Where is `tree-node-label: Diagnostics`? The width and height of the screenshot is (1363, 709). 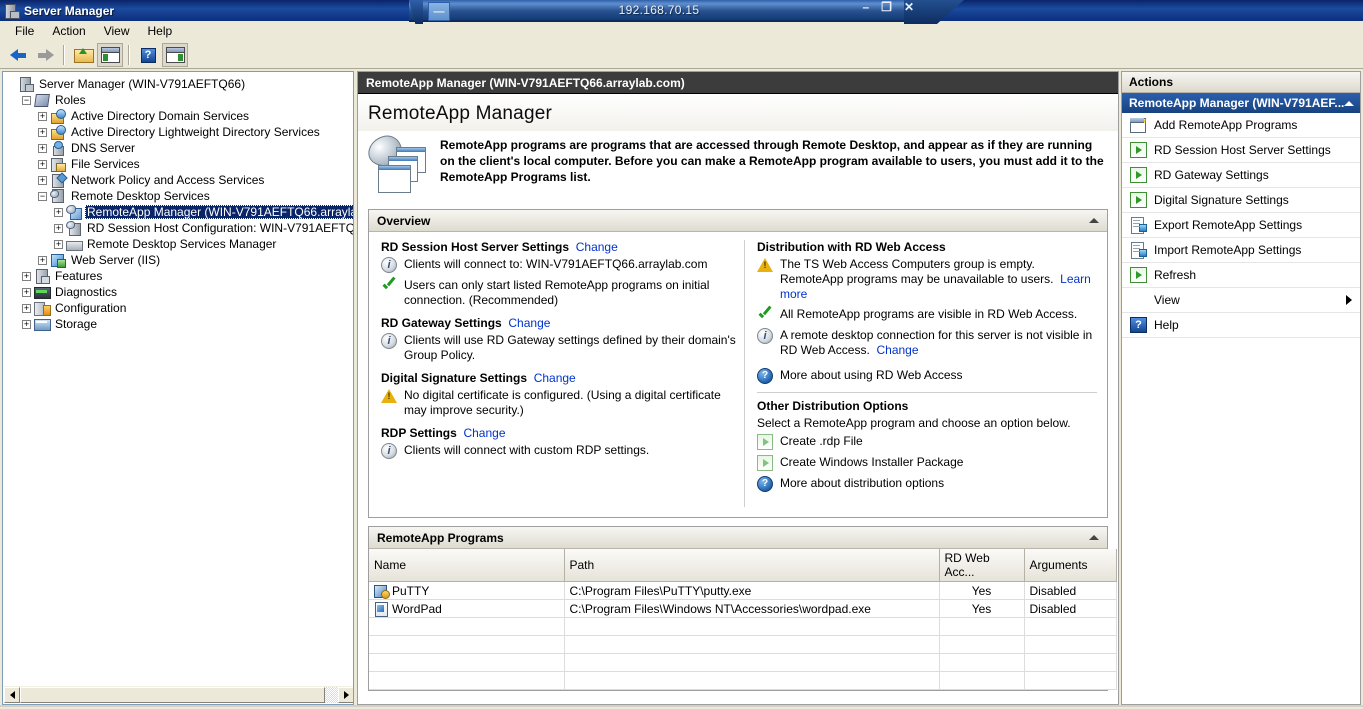
tree-node-label: Diagnostics is located at coordinates (86, 292).